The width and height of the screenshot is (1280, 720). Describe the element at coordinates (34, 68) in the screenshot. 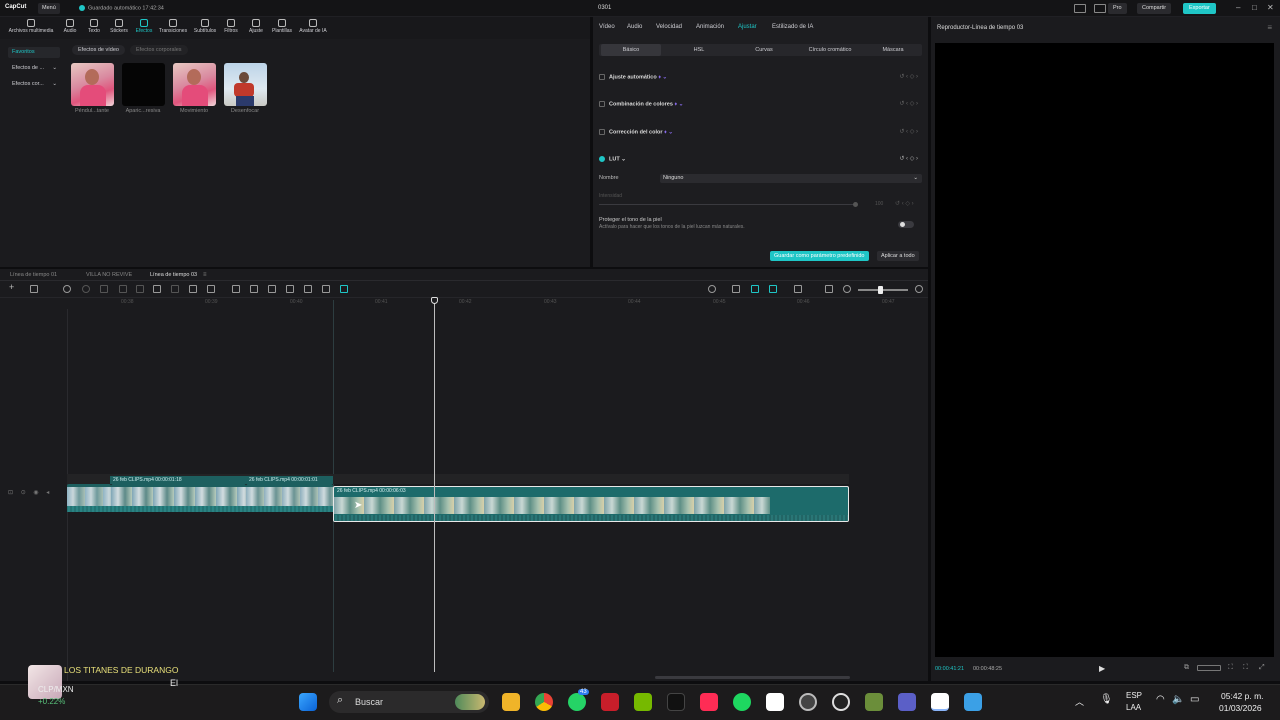

I see `sidebar-item-video-effects: Efectos de ... ⌄` at that location.